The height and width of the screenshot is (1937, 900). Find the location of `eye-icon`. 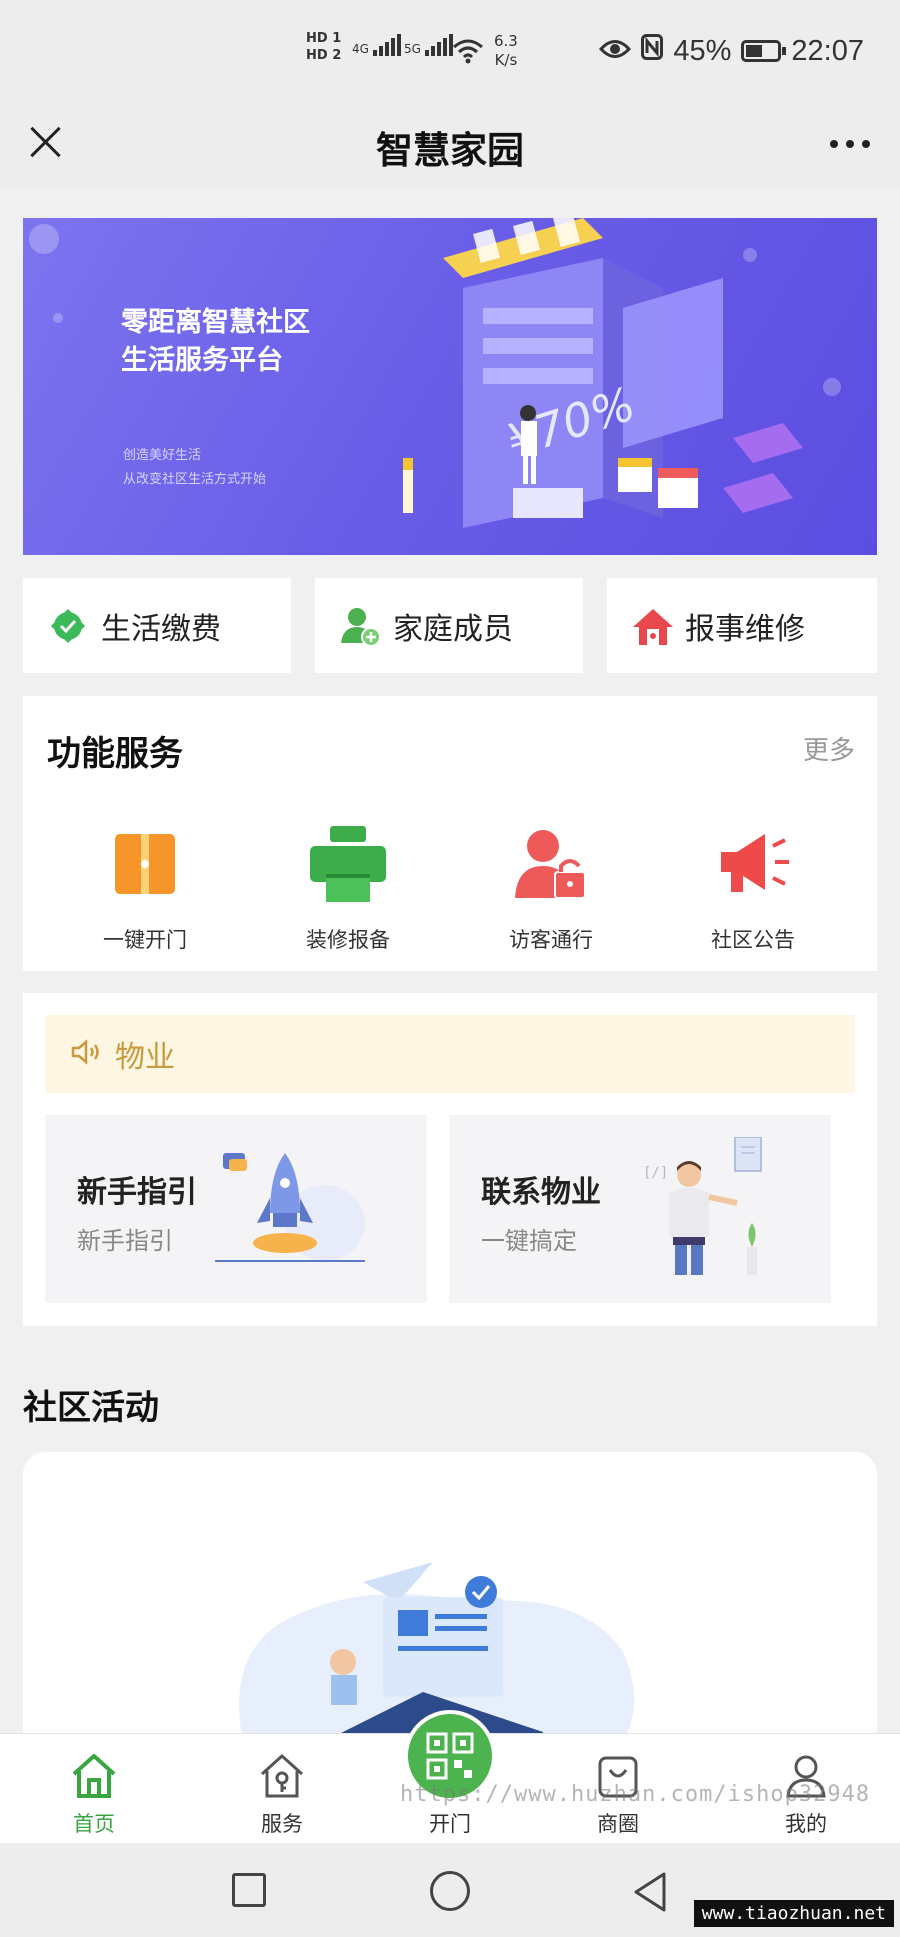

eye-icon is located at coordinates (615, 51).